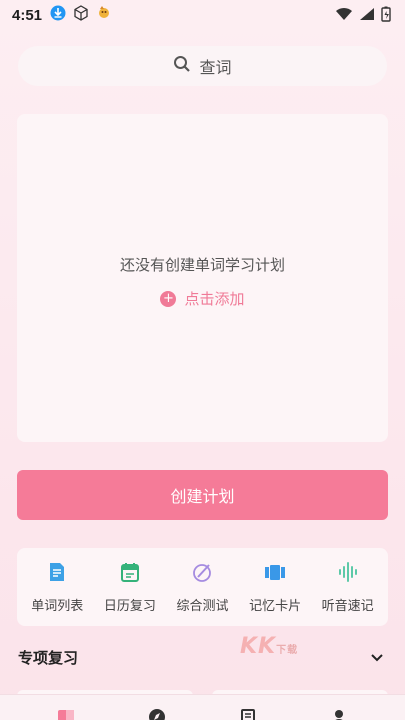  Describe the element at coordinates (269, 646) in the screenshot. I see `watermark-logo: KK下载` at that location.